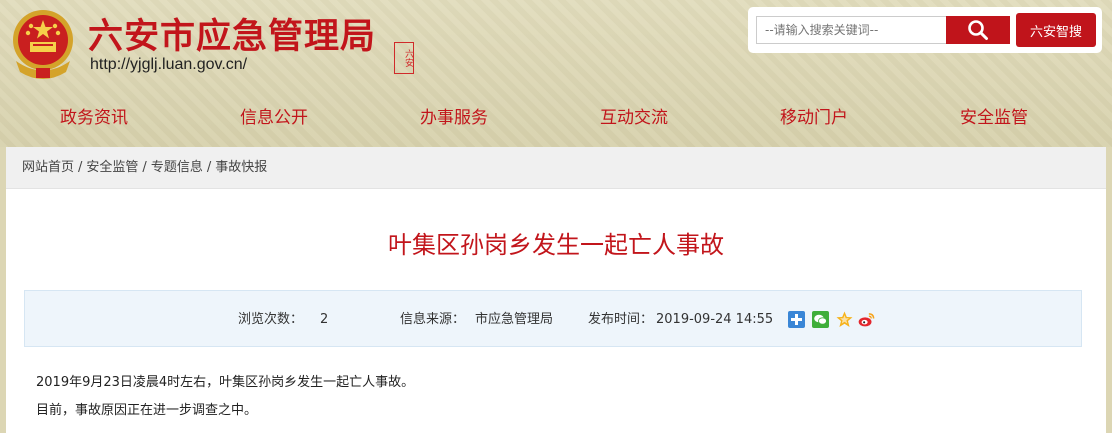  I want to click on breadcrumb-safety: 安全监管, so click(112, 167).